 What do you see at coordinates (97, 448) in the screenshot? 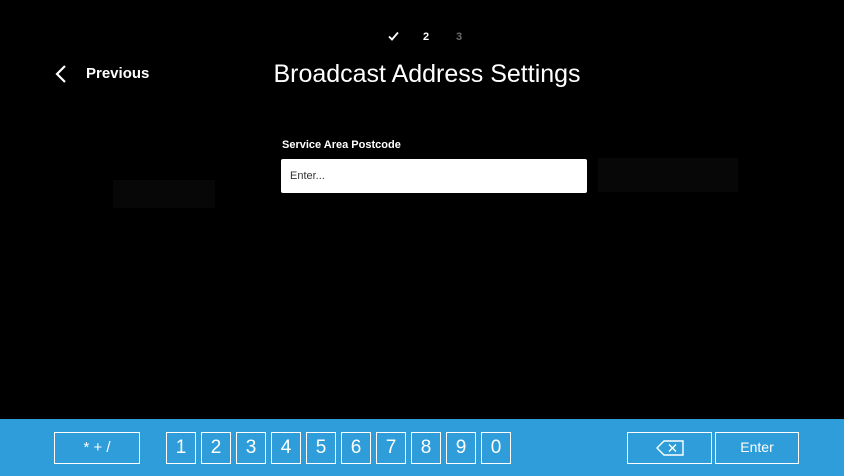
I see `symbols-key: * + /` at bounding box center [97, 448].